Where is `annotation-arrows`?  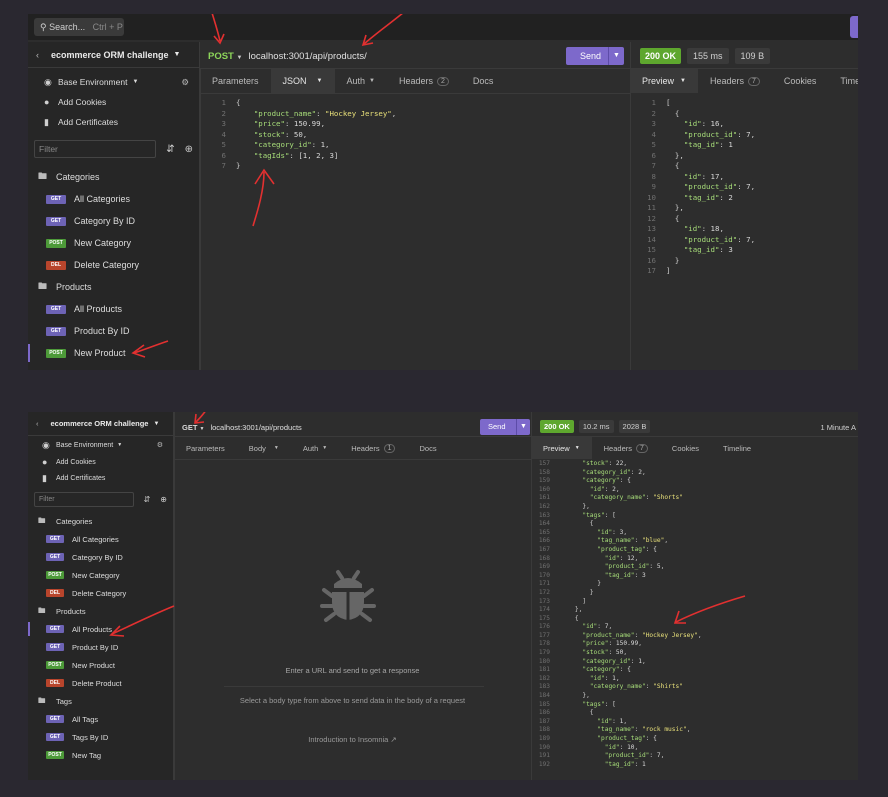 annotation-arrows is located at coordinates (267, 186).